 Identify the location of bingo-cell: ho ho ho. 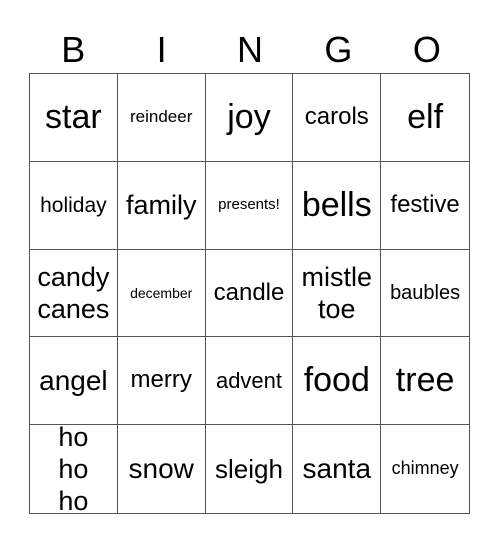
(74, 469).